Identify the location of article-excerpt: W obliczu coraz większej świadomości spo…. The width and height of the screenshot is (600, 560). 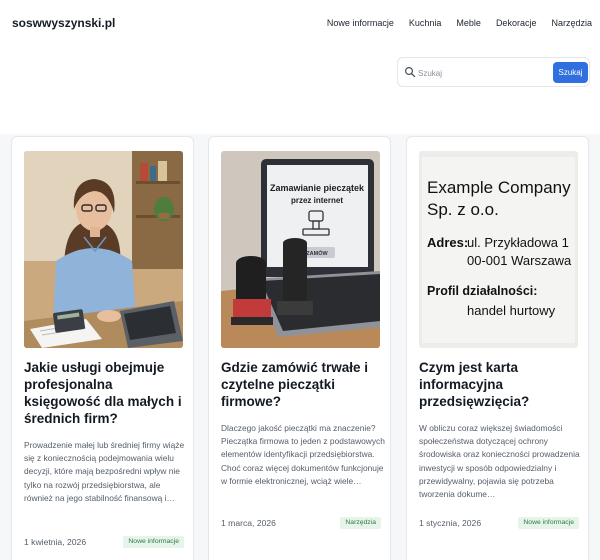
(499, 461).